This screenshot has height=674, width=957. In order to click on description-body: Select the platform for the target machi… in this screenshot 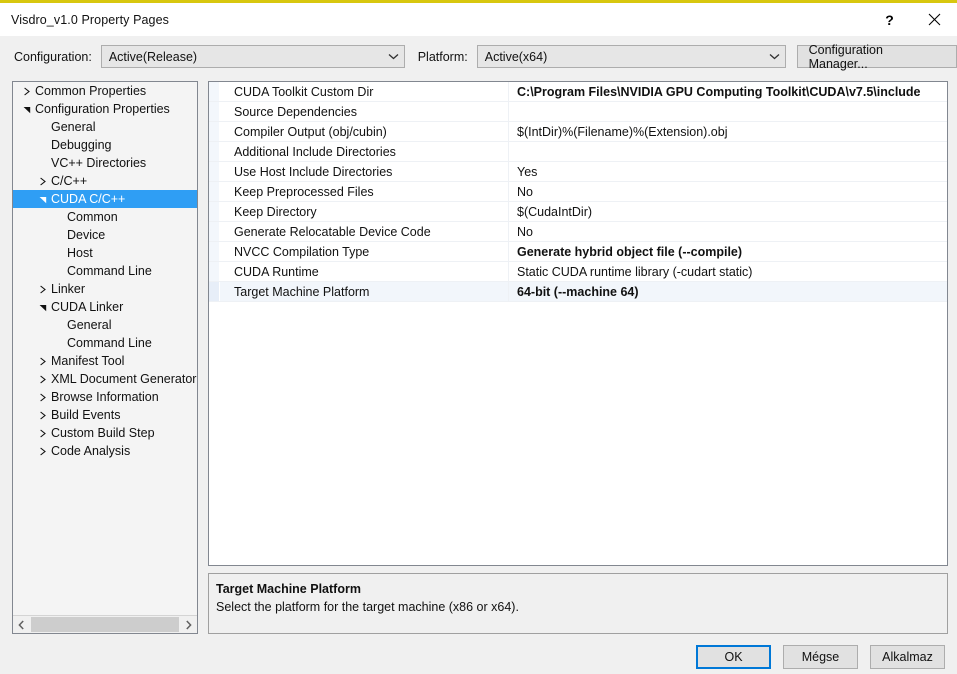, I will do `click(367, 607)`.